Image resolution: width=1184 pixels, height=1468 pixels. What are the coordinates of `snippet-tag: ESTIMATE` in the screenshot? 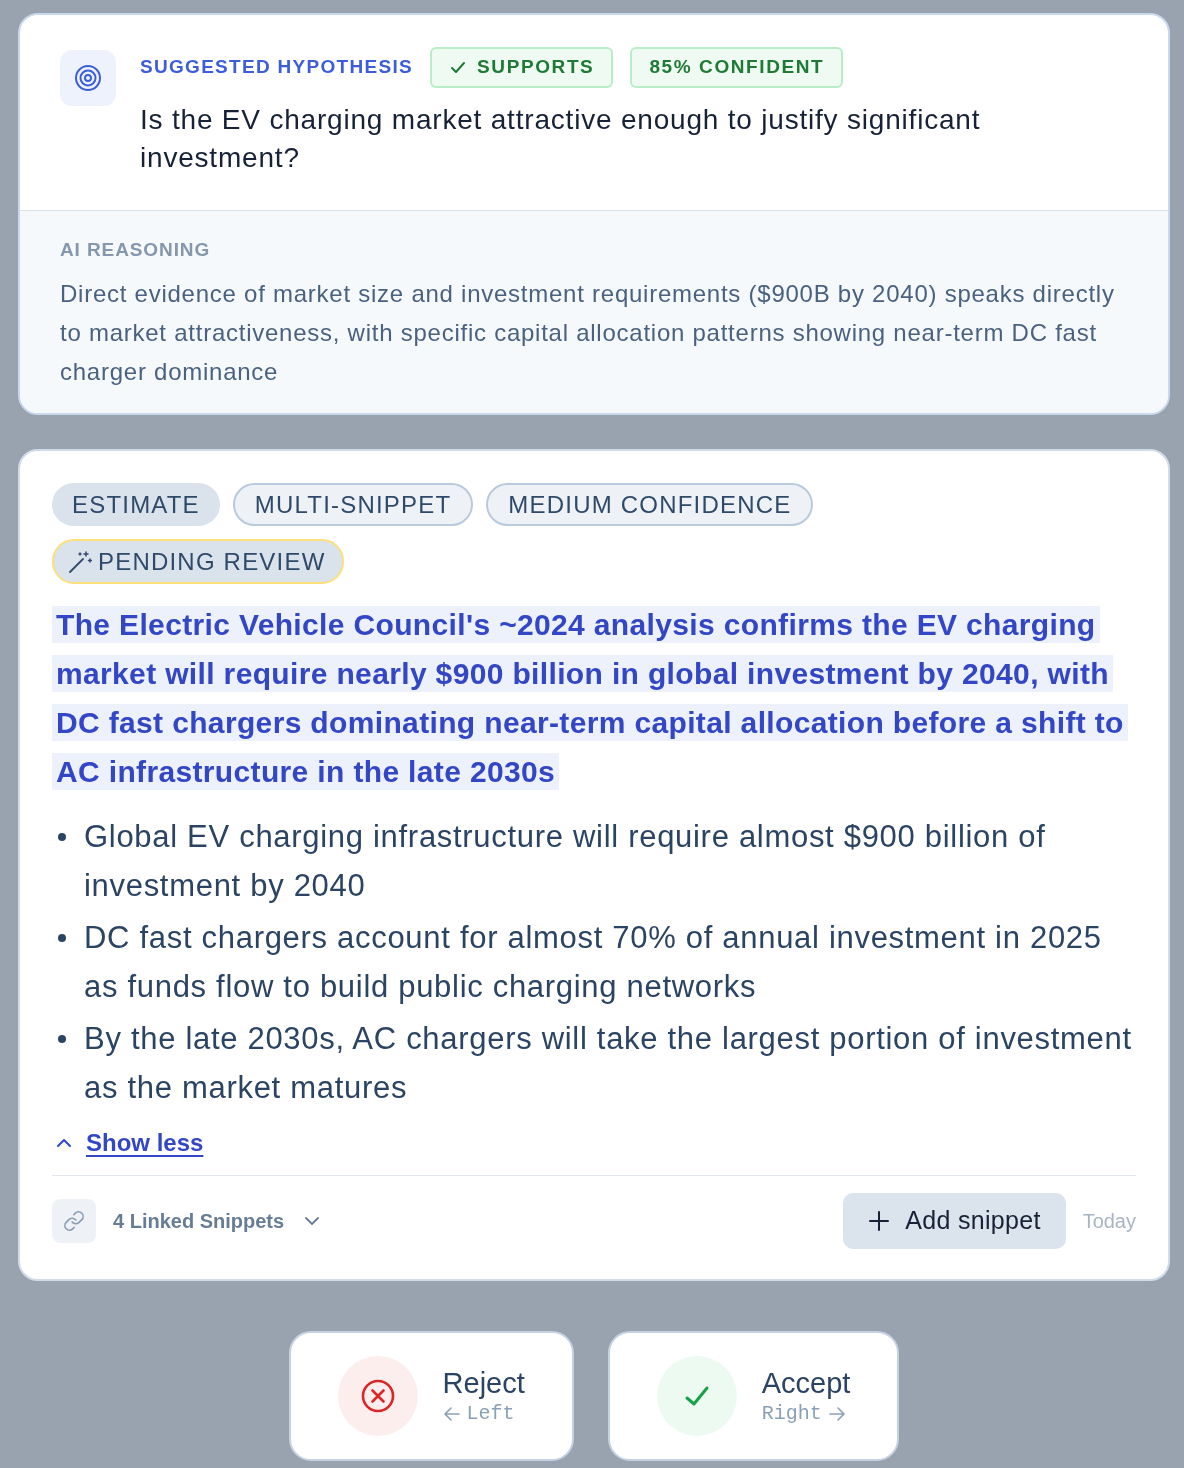 It's located at (136, 504).